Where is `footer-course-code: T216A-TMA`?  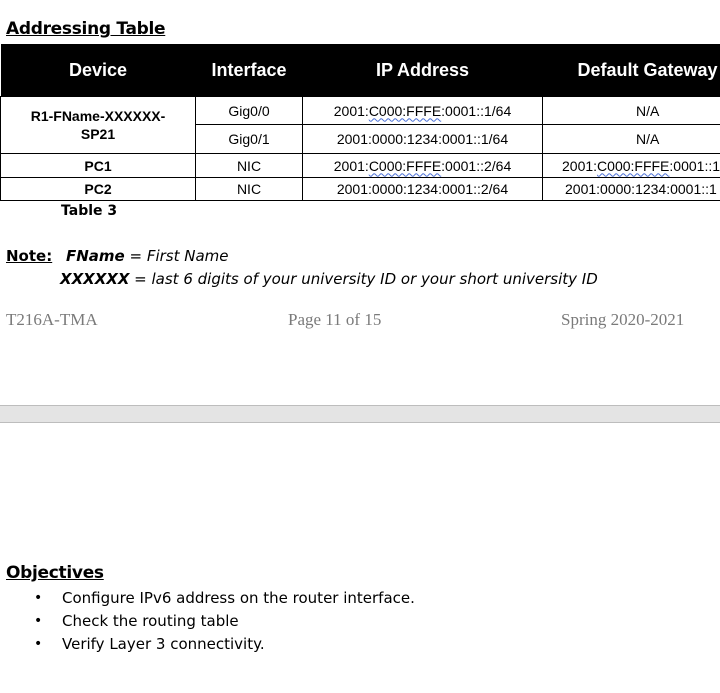
footer-course-code: T216A-TMA is located at coordinates (52, 319).